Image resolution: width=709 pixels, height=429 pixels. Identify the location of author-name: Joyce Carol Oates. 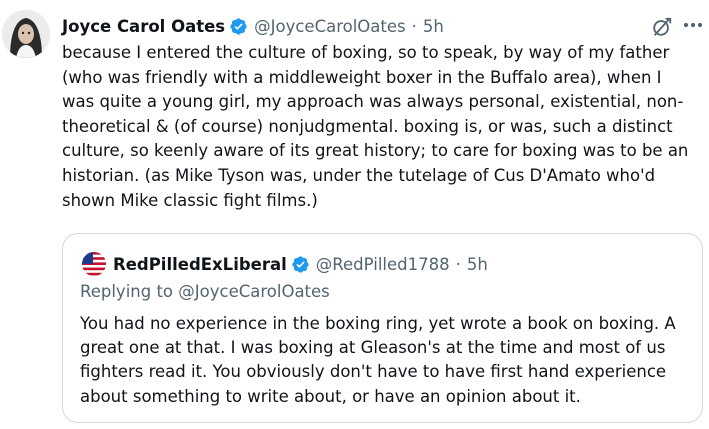
(143, 26).